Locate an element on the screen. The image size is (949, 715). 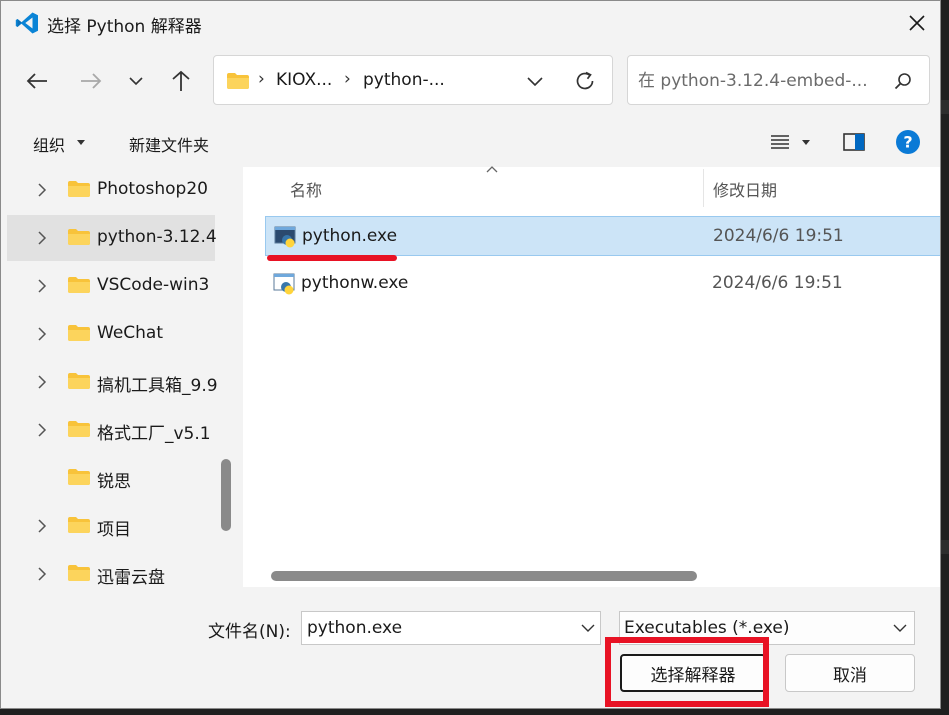
sidebar-item-format-factory: 格式工厂_v5.1 is located at coordinates (111, 430).